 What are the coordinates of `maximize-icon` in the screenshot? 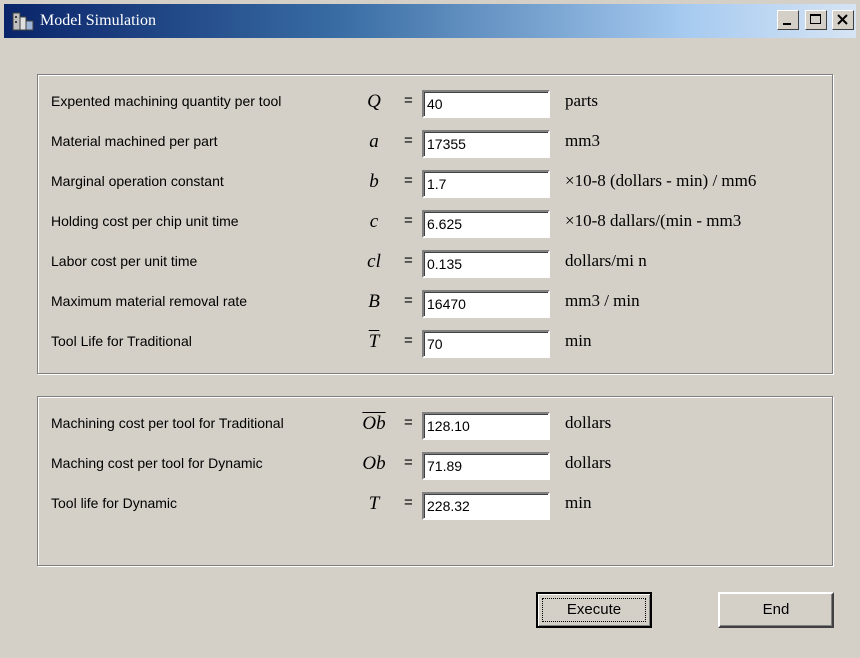 It's located at (815, 19).